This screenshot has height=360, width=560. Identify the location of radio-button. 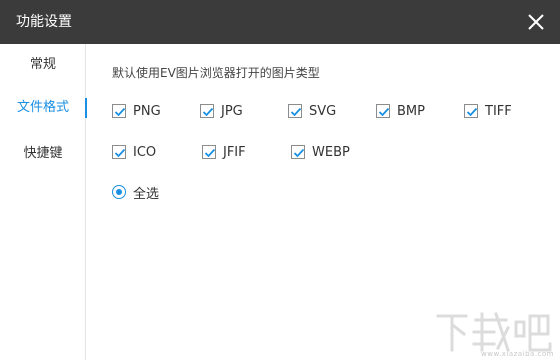
(119, 192).